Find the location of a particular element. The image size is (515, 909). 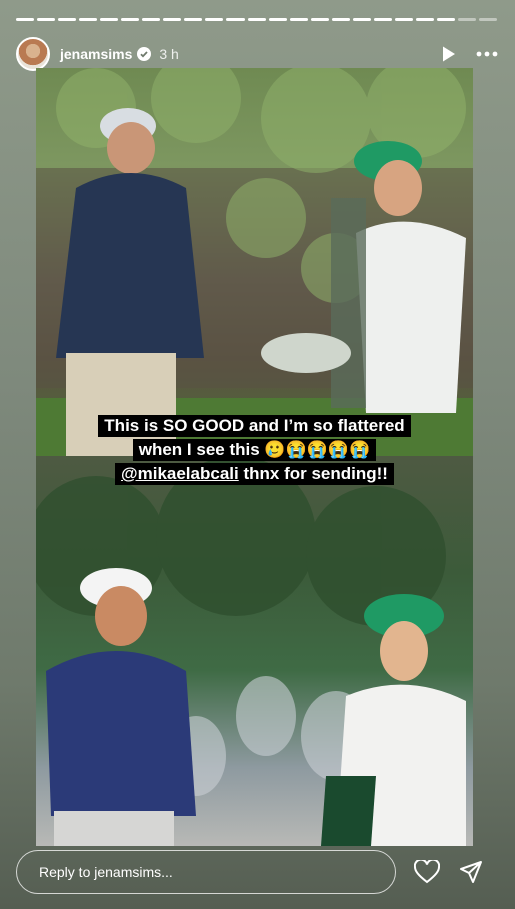

more-icon is located at coordinates (487, 54).